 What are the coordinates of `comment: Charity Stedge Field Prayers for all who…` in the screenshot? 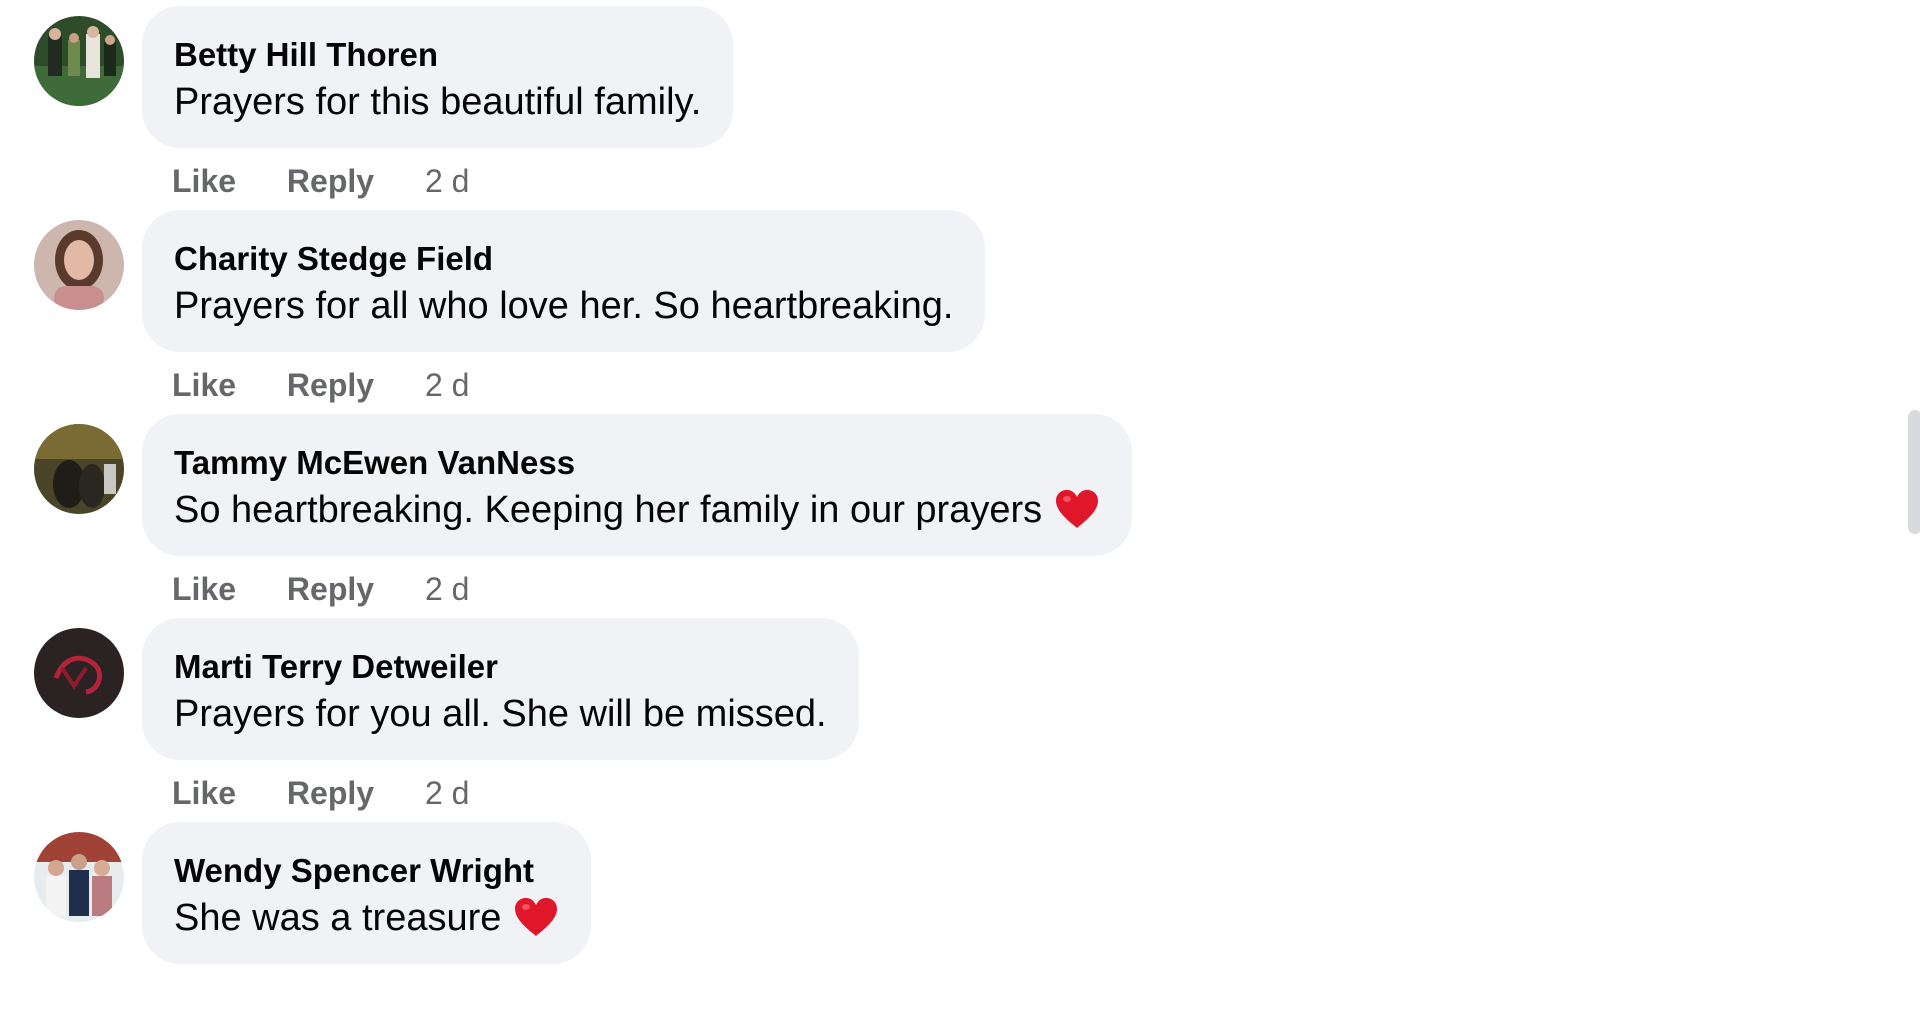 It's located at (650, 312).